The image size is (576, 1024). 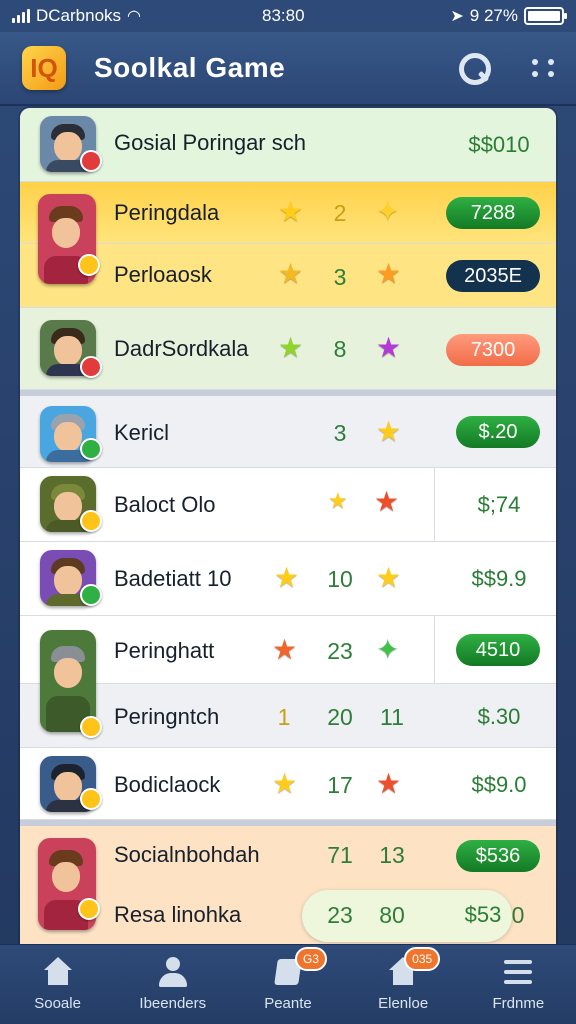 I want to click on nav-label: Ibeenders, so click(x=173, y=1003).